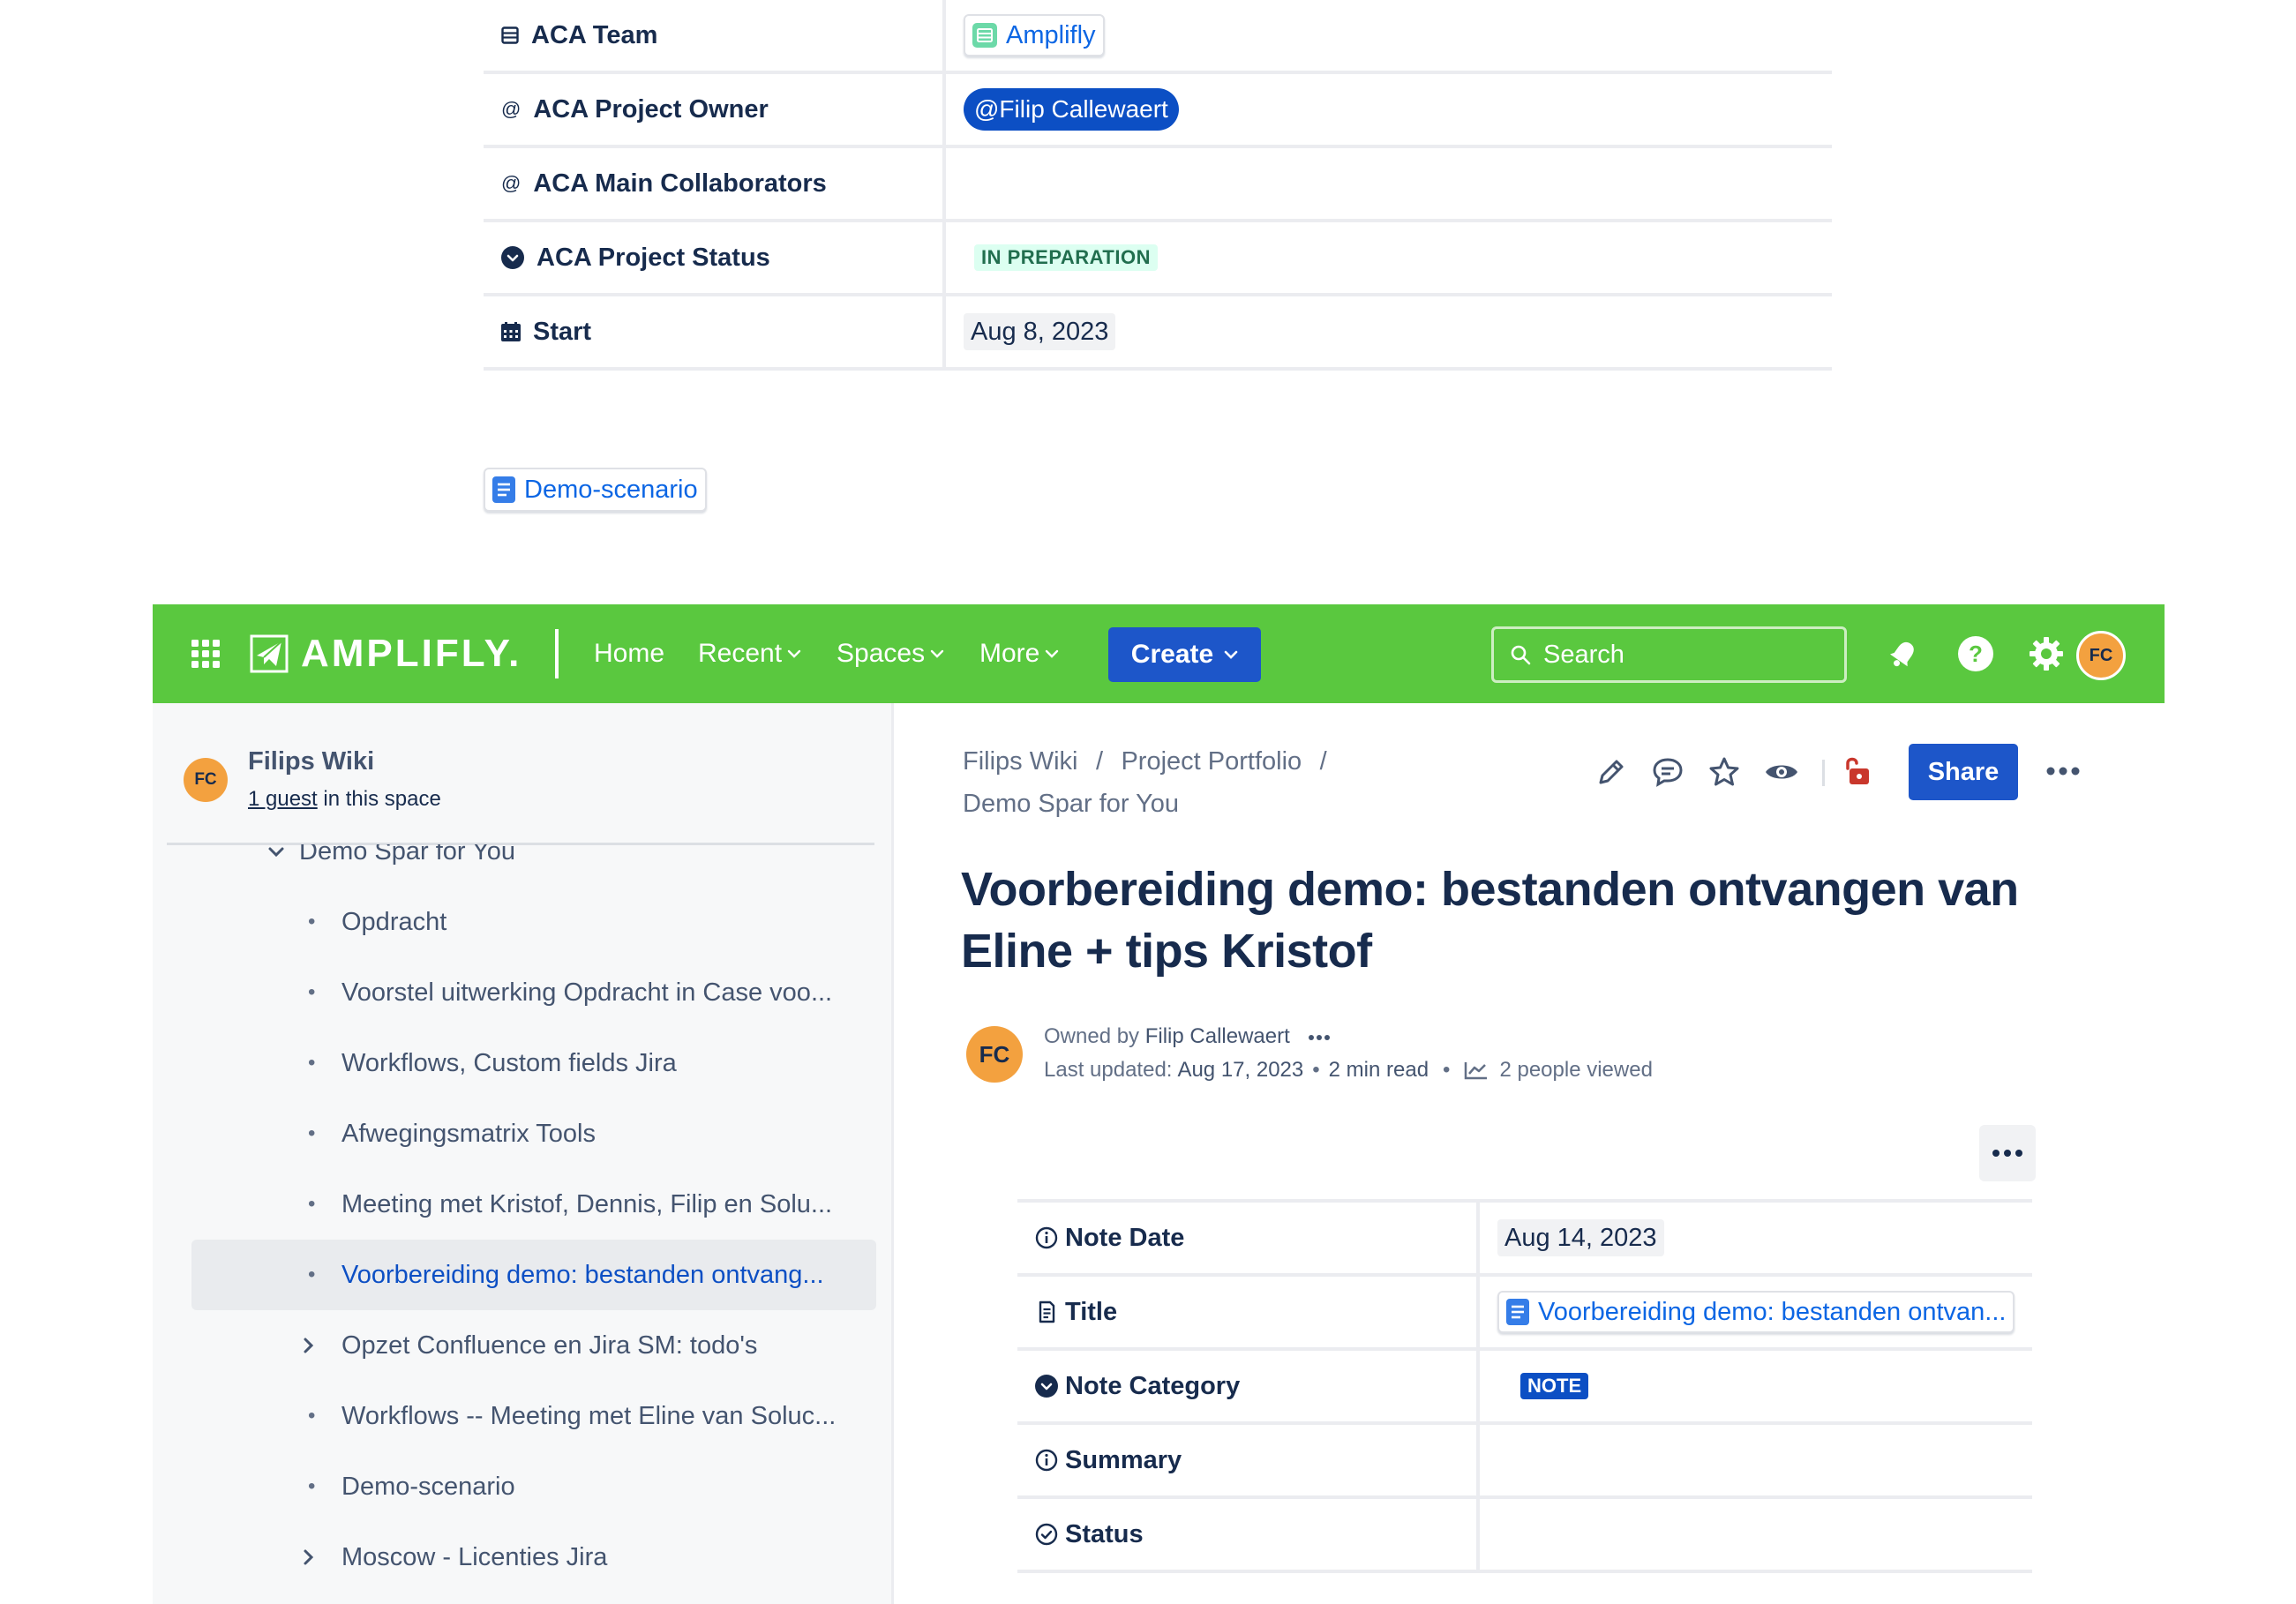 The width and height of the screenshot is (2296, 1604). I want to click on nav-recent: Recent, so click(749, 653).